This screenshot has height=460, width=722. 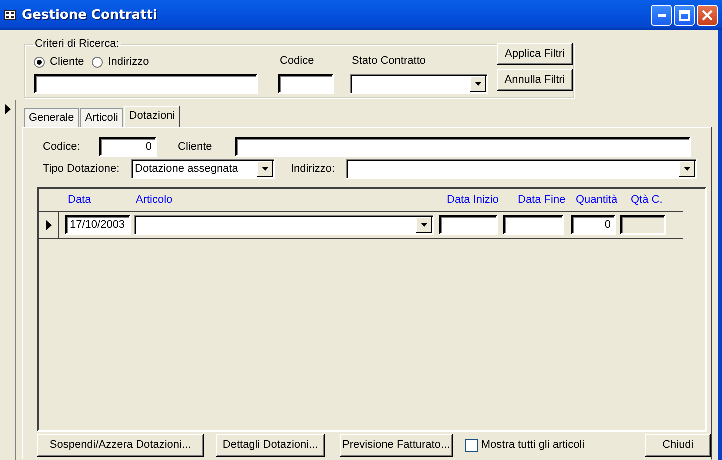 What do you see at coordinates (313, 169) in the screenshot?
I see `field-label: Indirizzo:` at bounding box center [313, 169].